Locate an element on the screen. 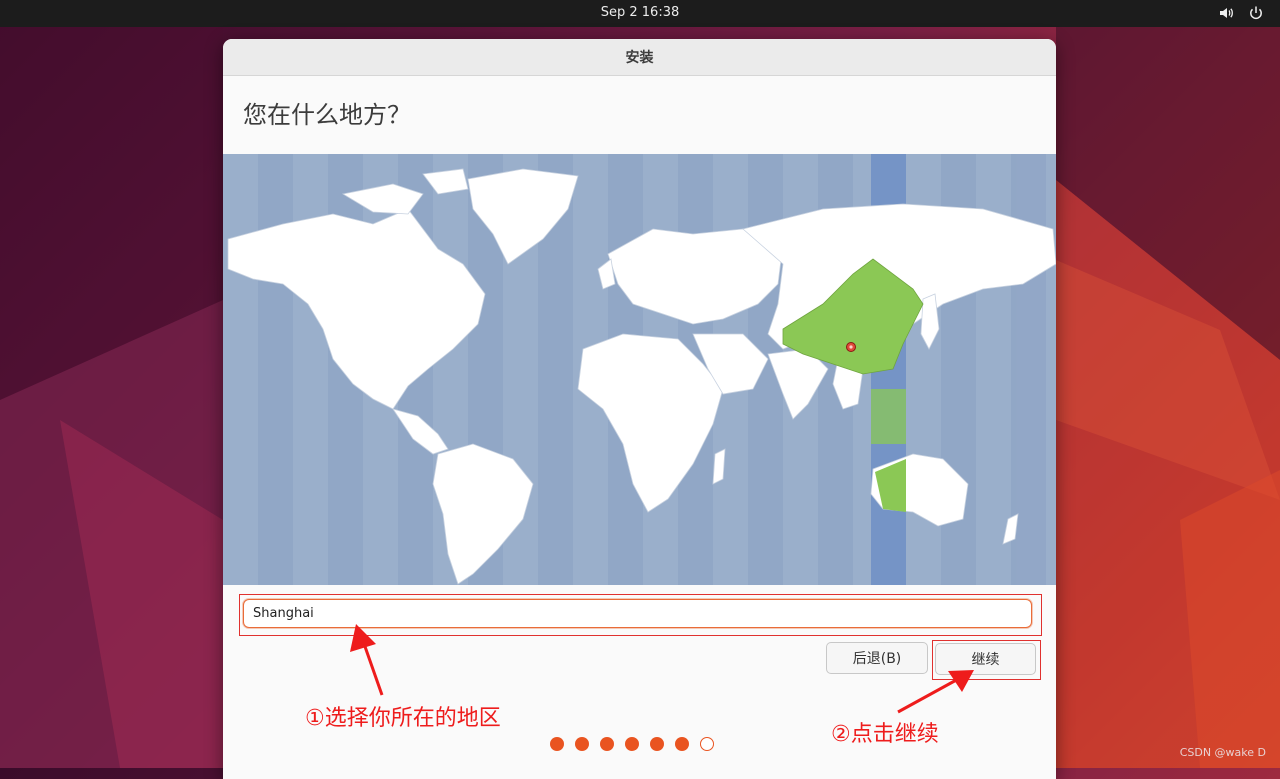  progress-dots is located at coordinates (632, 744).